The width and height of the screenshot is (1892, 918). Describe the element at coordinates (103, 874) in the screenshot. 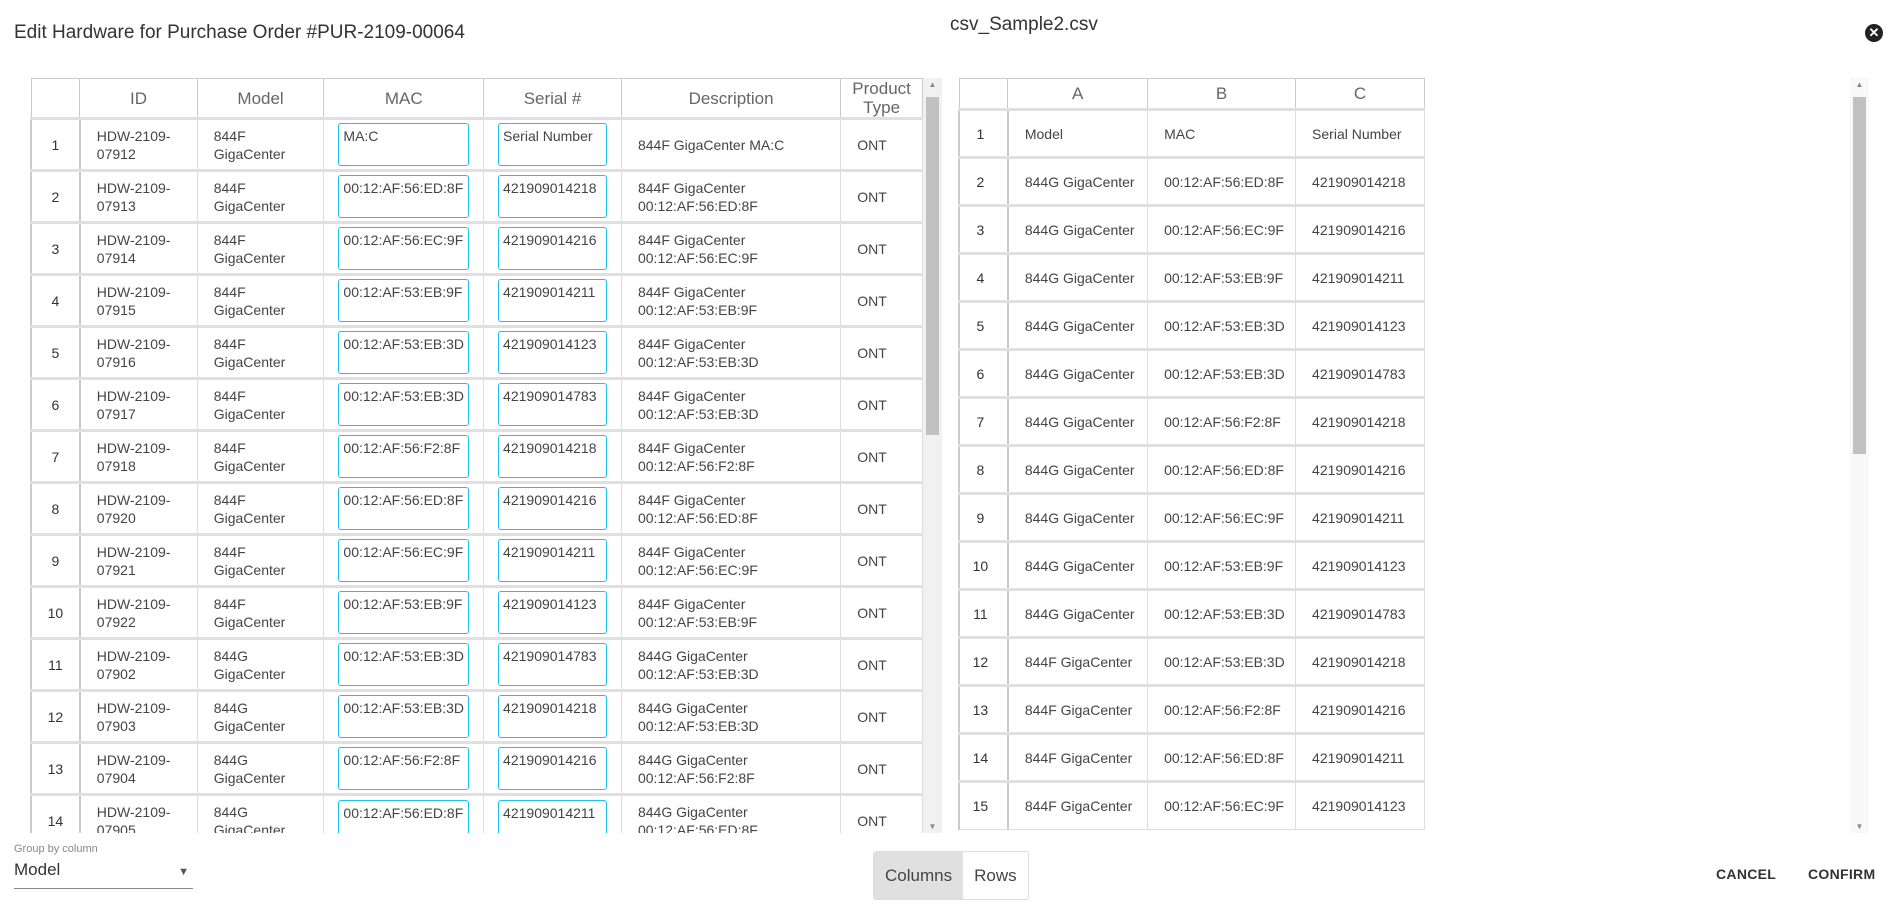

I see `group-by-select: Model ▼` at that location.